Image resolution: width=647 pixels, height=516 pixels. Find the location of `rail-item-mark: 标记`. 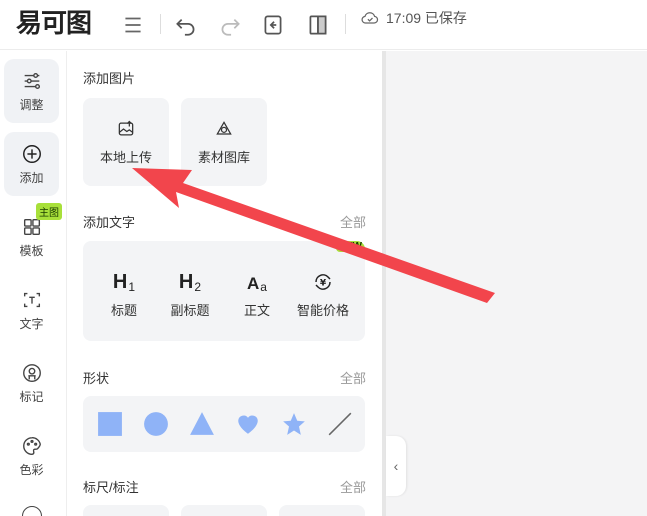

rail-item-mark: 标记 is located at coordinates (31, 383).